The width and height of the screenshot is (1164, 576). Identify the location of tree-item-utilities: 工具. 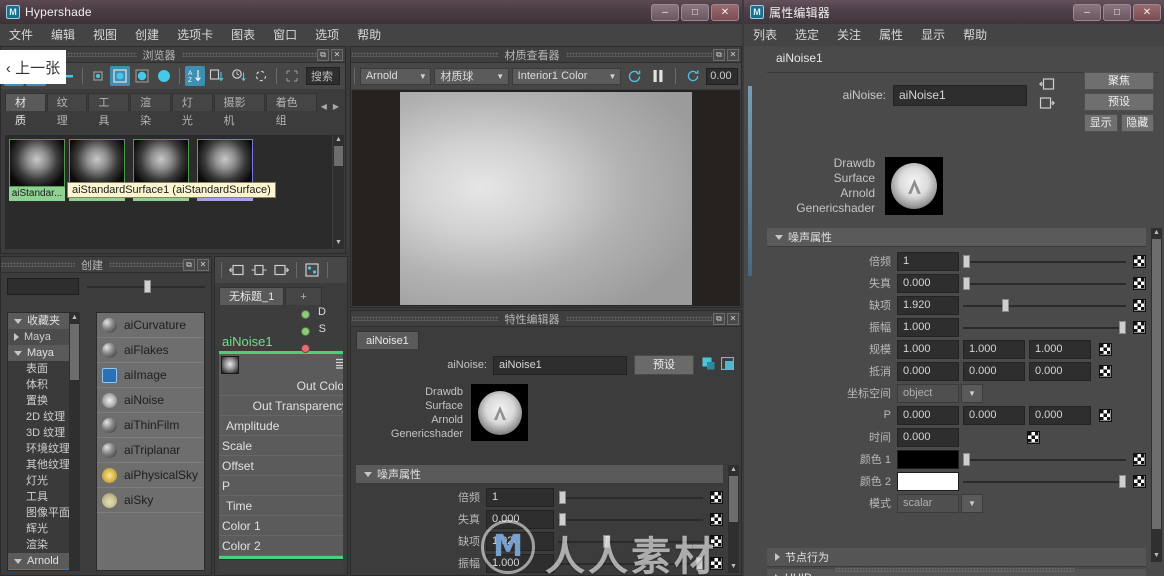
(43, 497).